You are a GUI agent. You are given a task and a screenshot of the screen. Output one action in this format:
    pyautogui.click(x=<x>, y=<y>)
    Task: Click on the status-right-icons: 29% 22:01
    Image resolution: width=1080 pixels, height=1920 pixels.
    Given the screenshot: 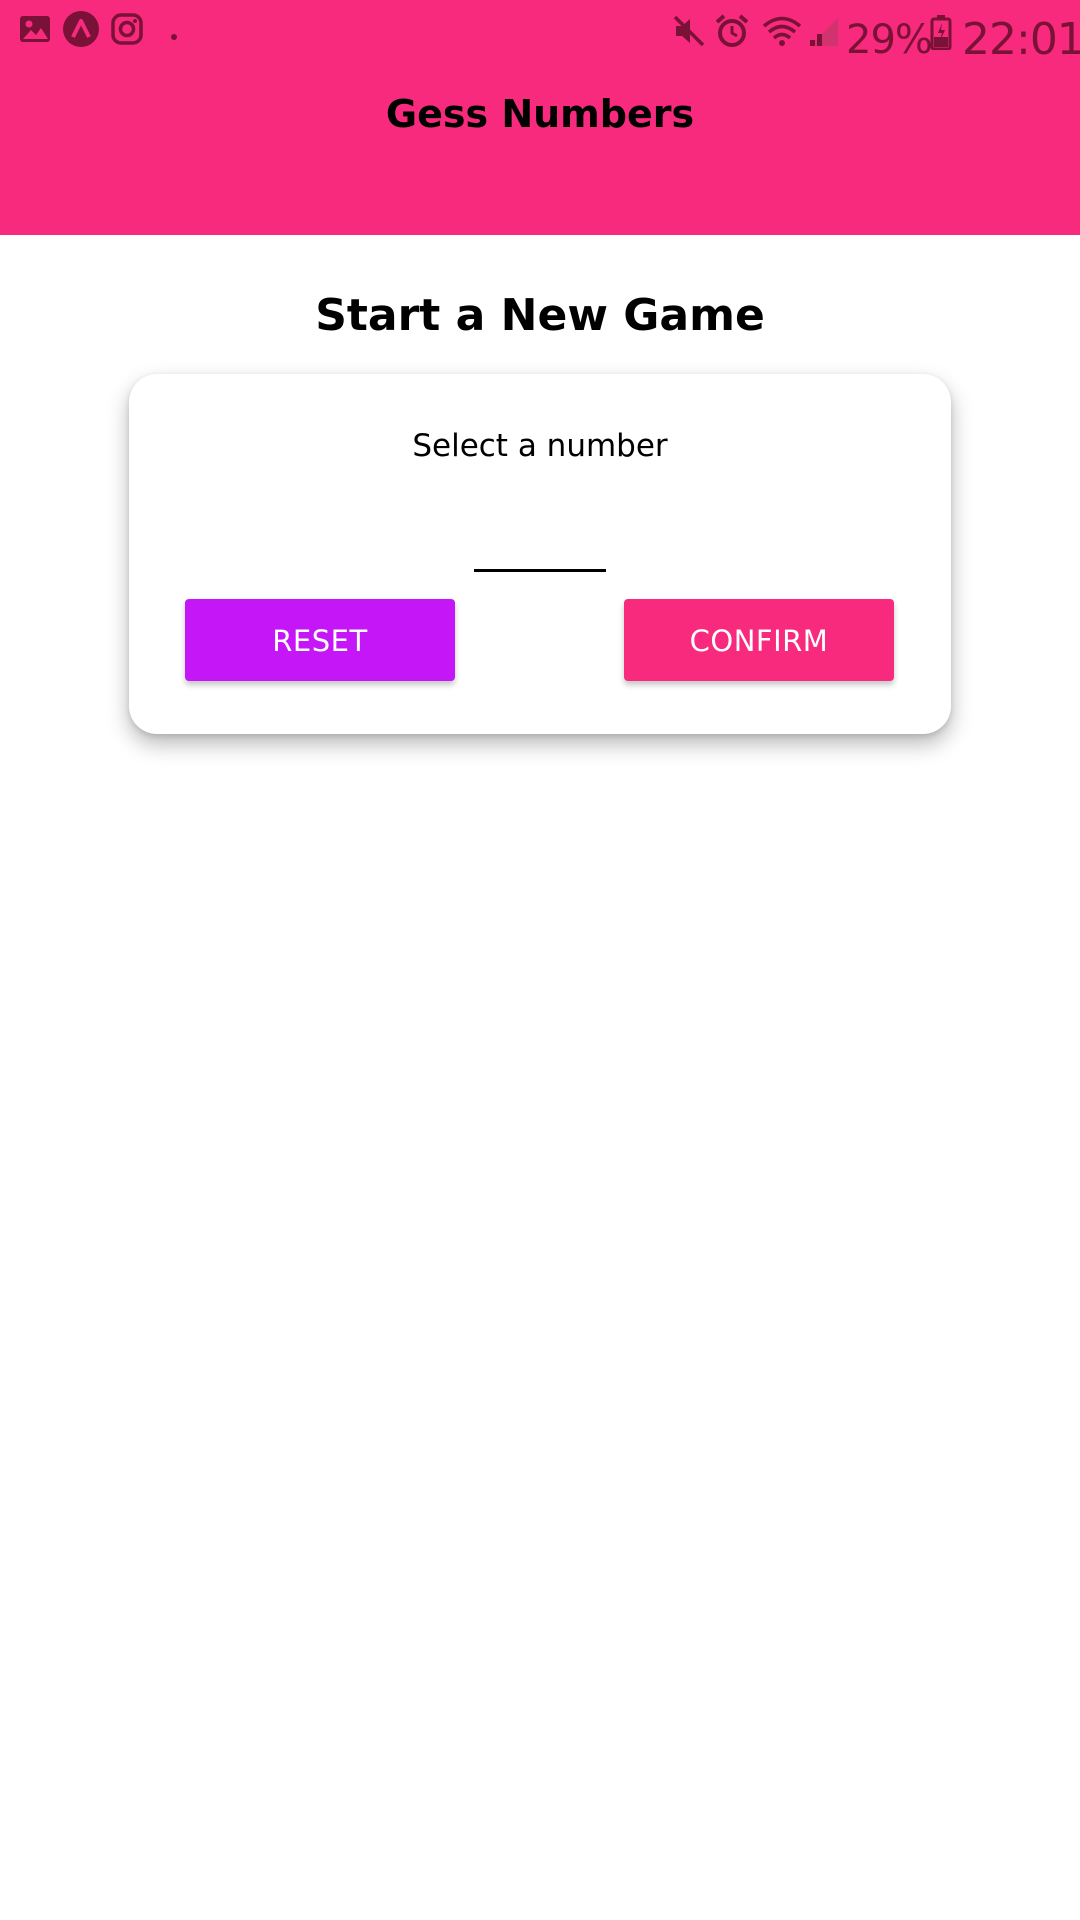 What is the action you would take?
    pyautogui.click(x=876, y=36)
    